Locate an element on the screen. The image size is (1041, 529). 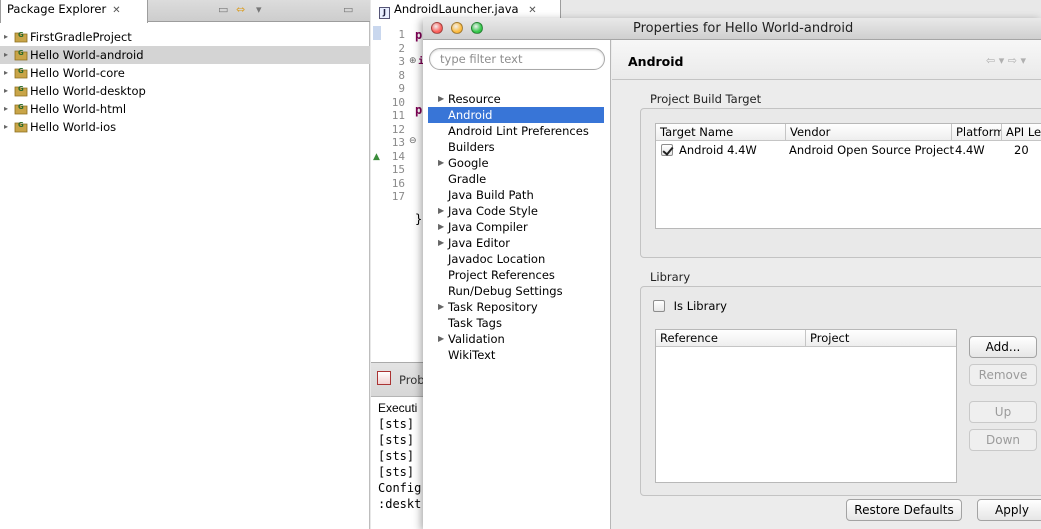
fold-expand-icon: ⊕ is located at coordinates (413, 61).